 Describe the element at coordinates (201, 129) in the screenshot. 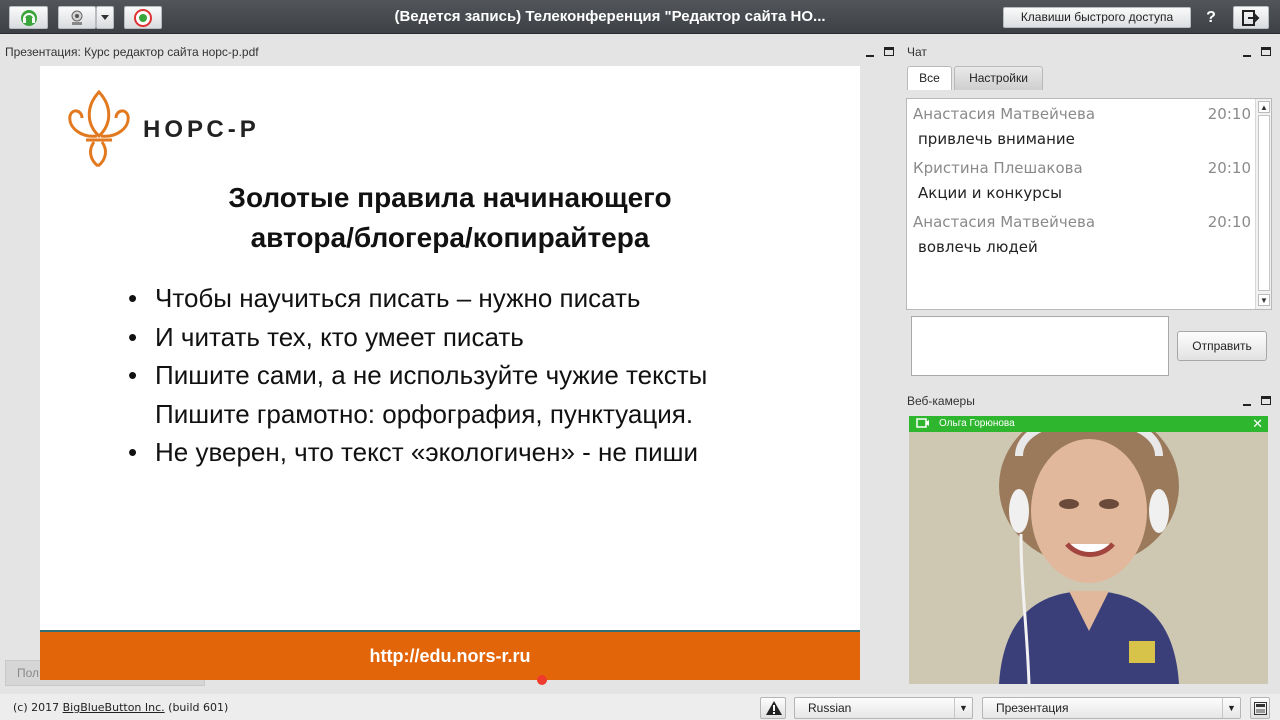

I see `logo-text: НОРС-Р` at that location.